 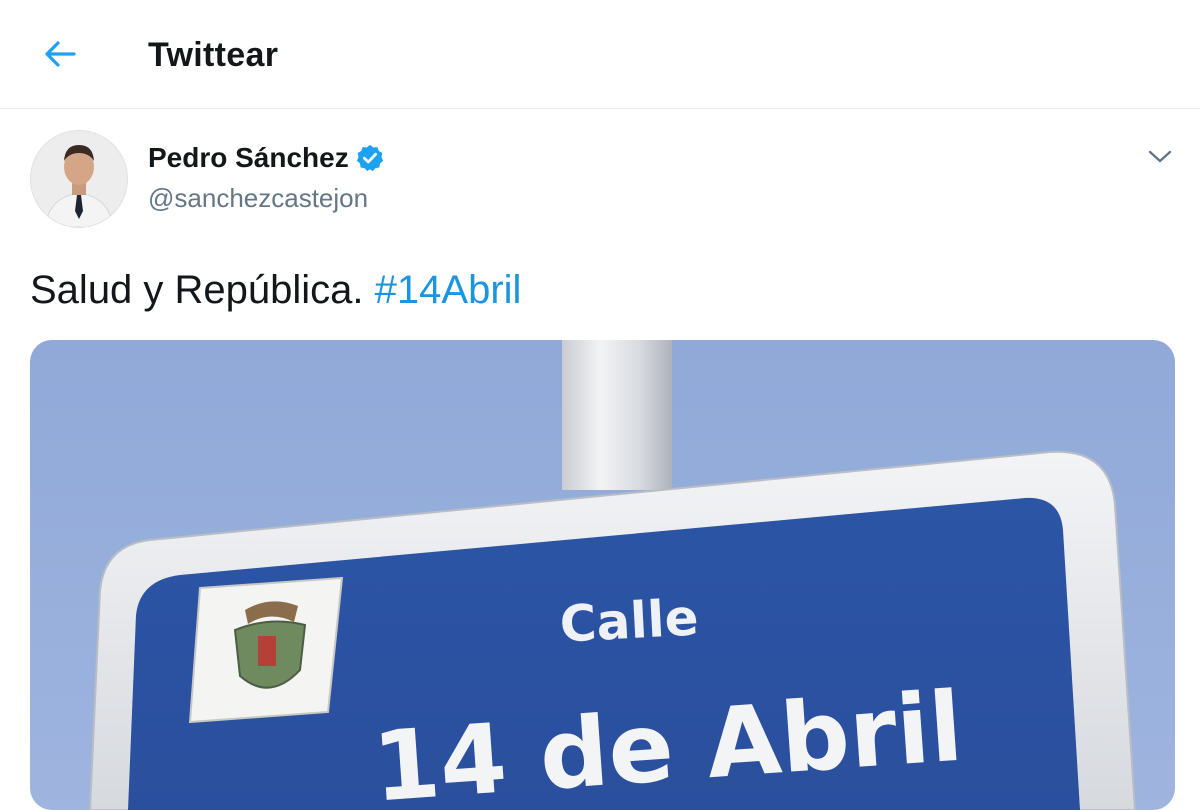 I want to click on sign-text-calle: Calle, so click(x=628, y=620).